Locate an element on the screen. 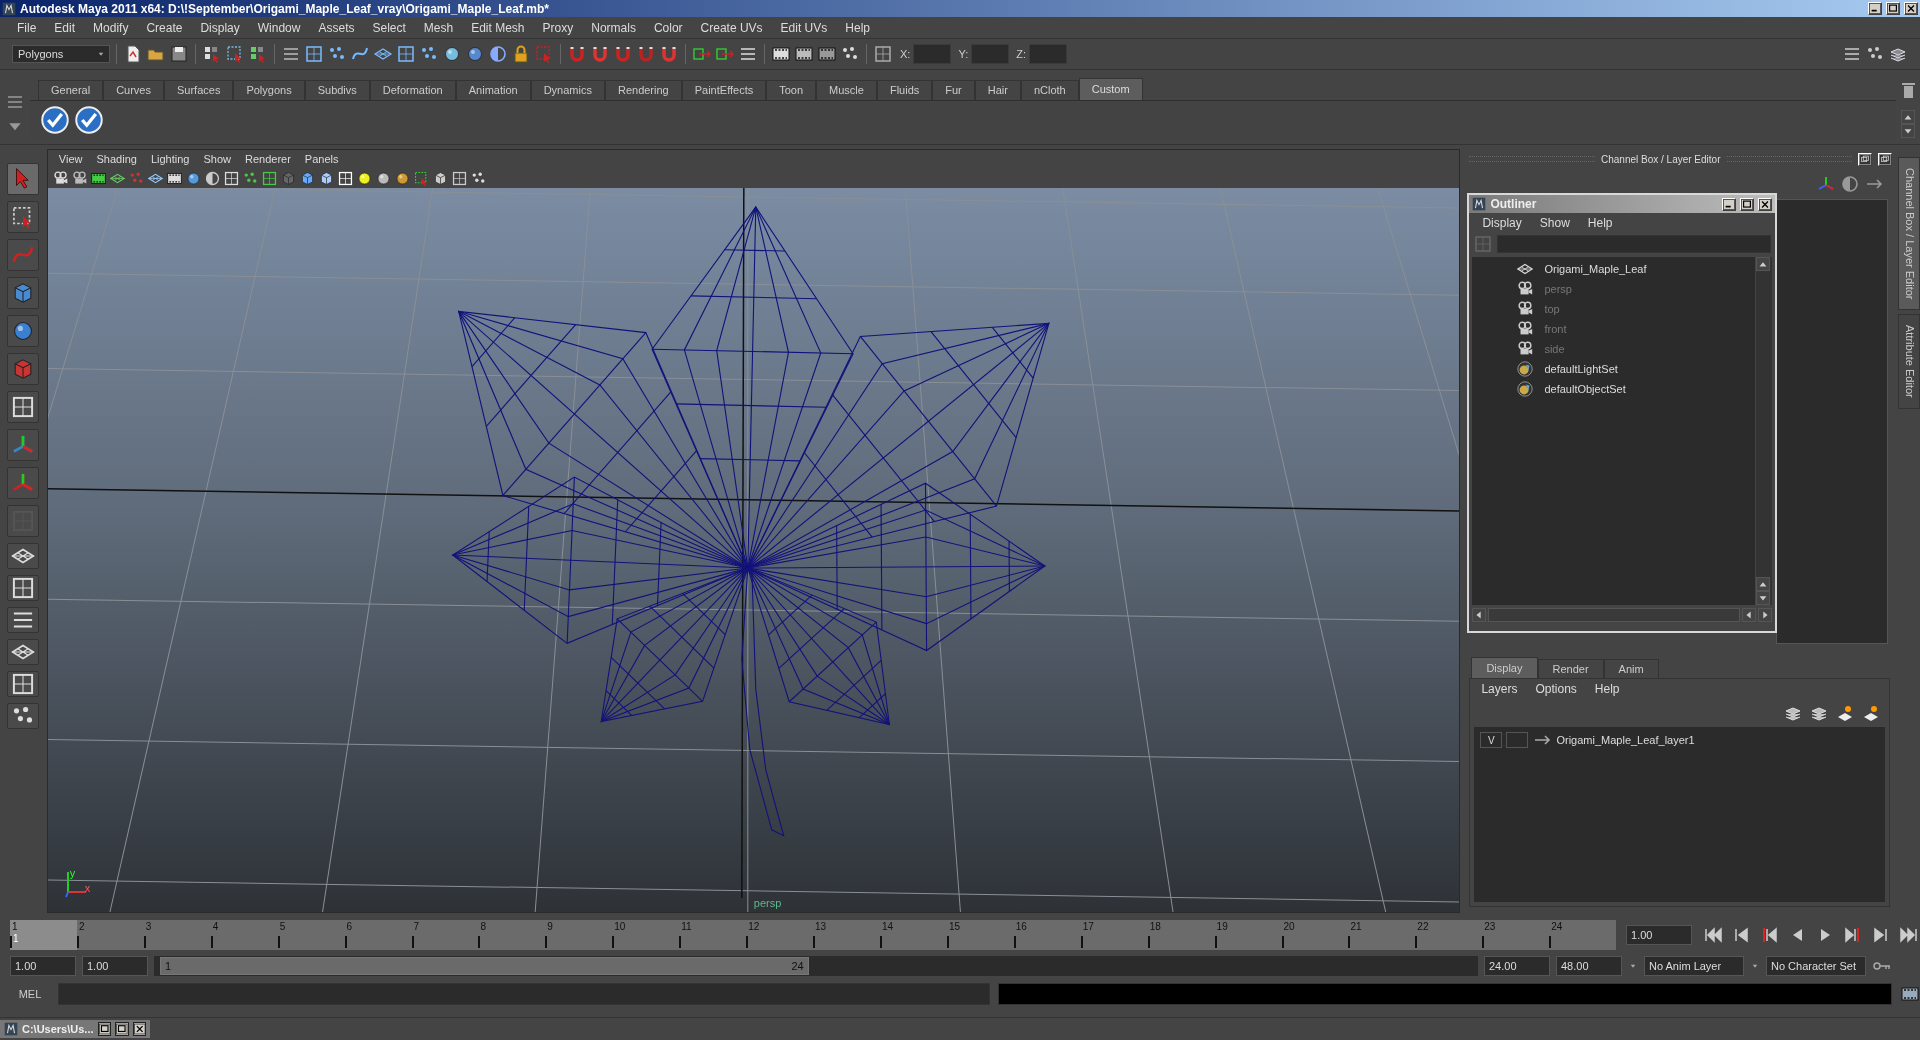  lights-icon is located at coordinates (364, 178).